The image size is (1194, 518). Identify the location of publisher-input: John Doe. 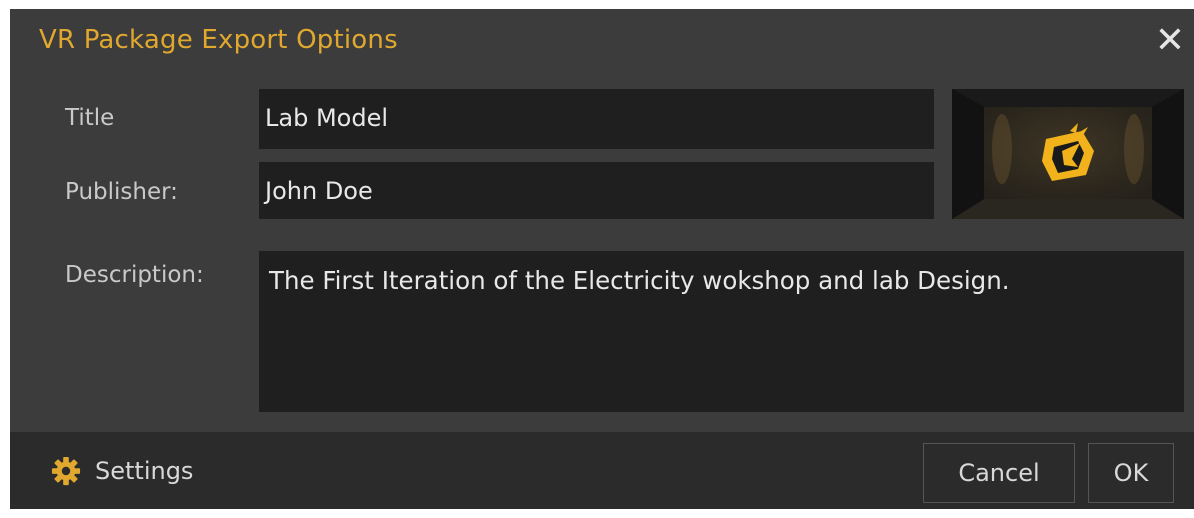
(596, 190).